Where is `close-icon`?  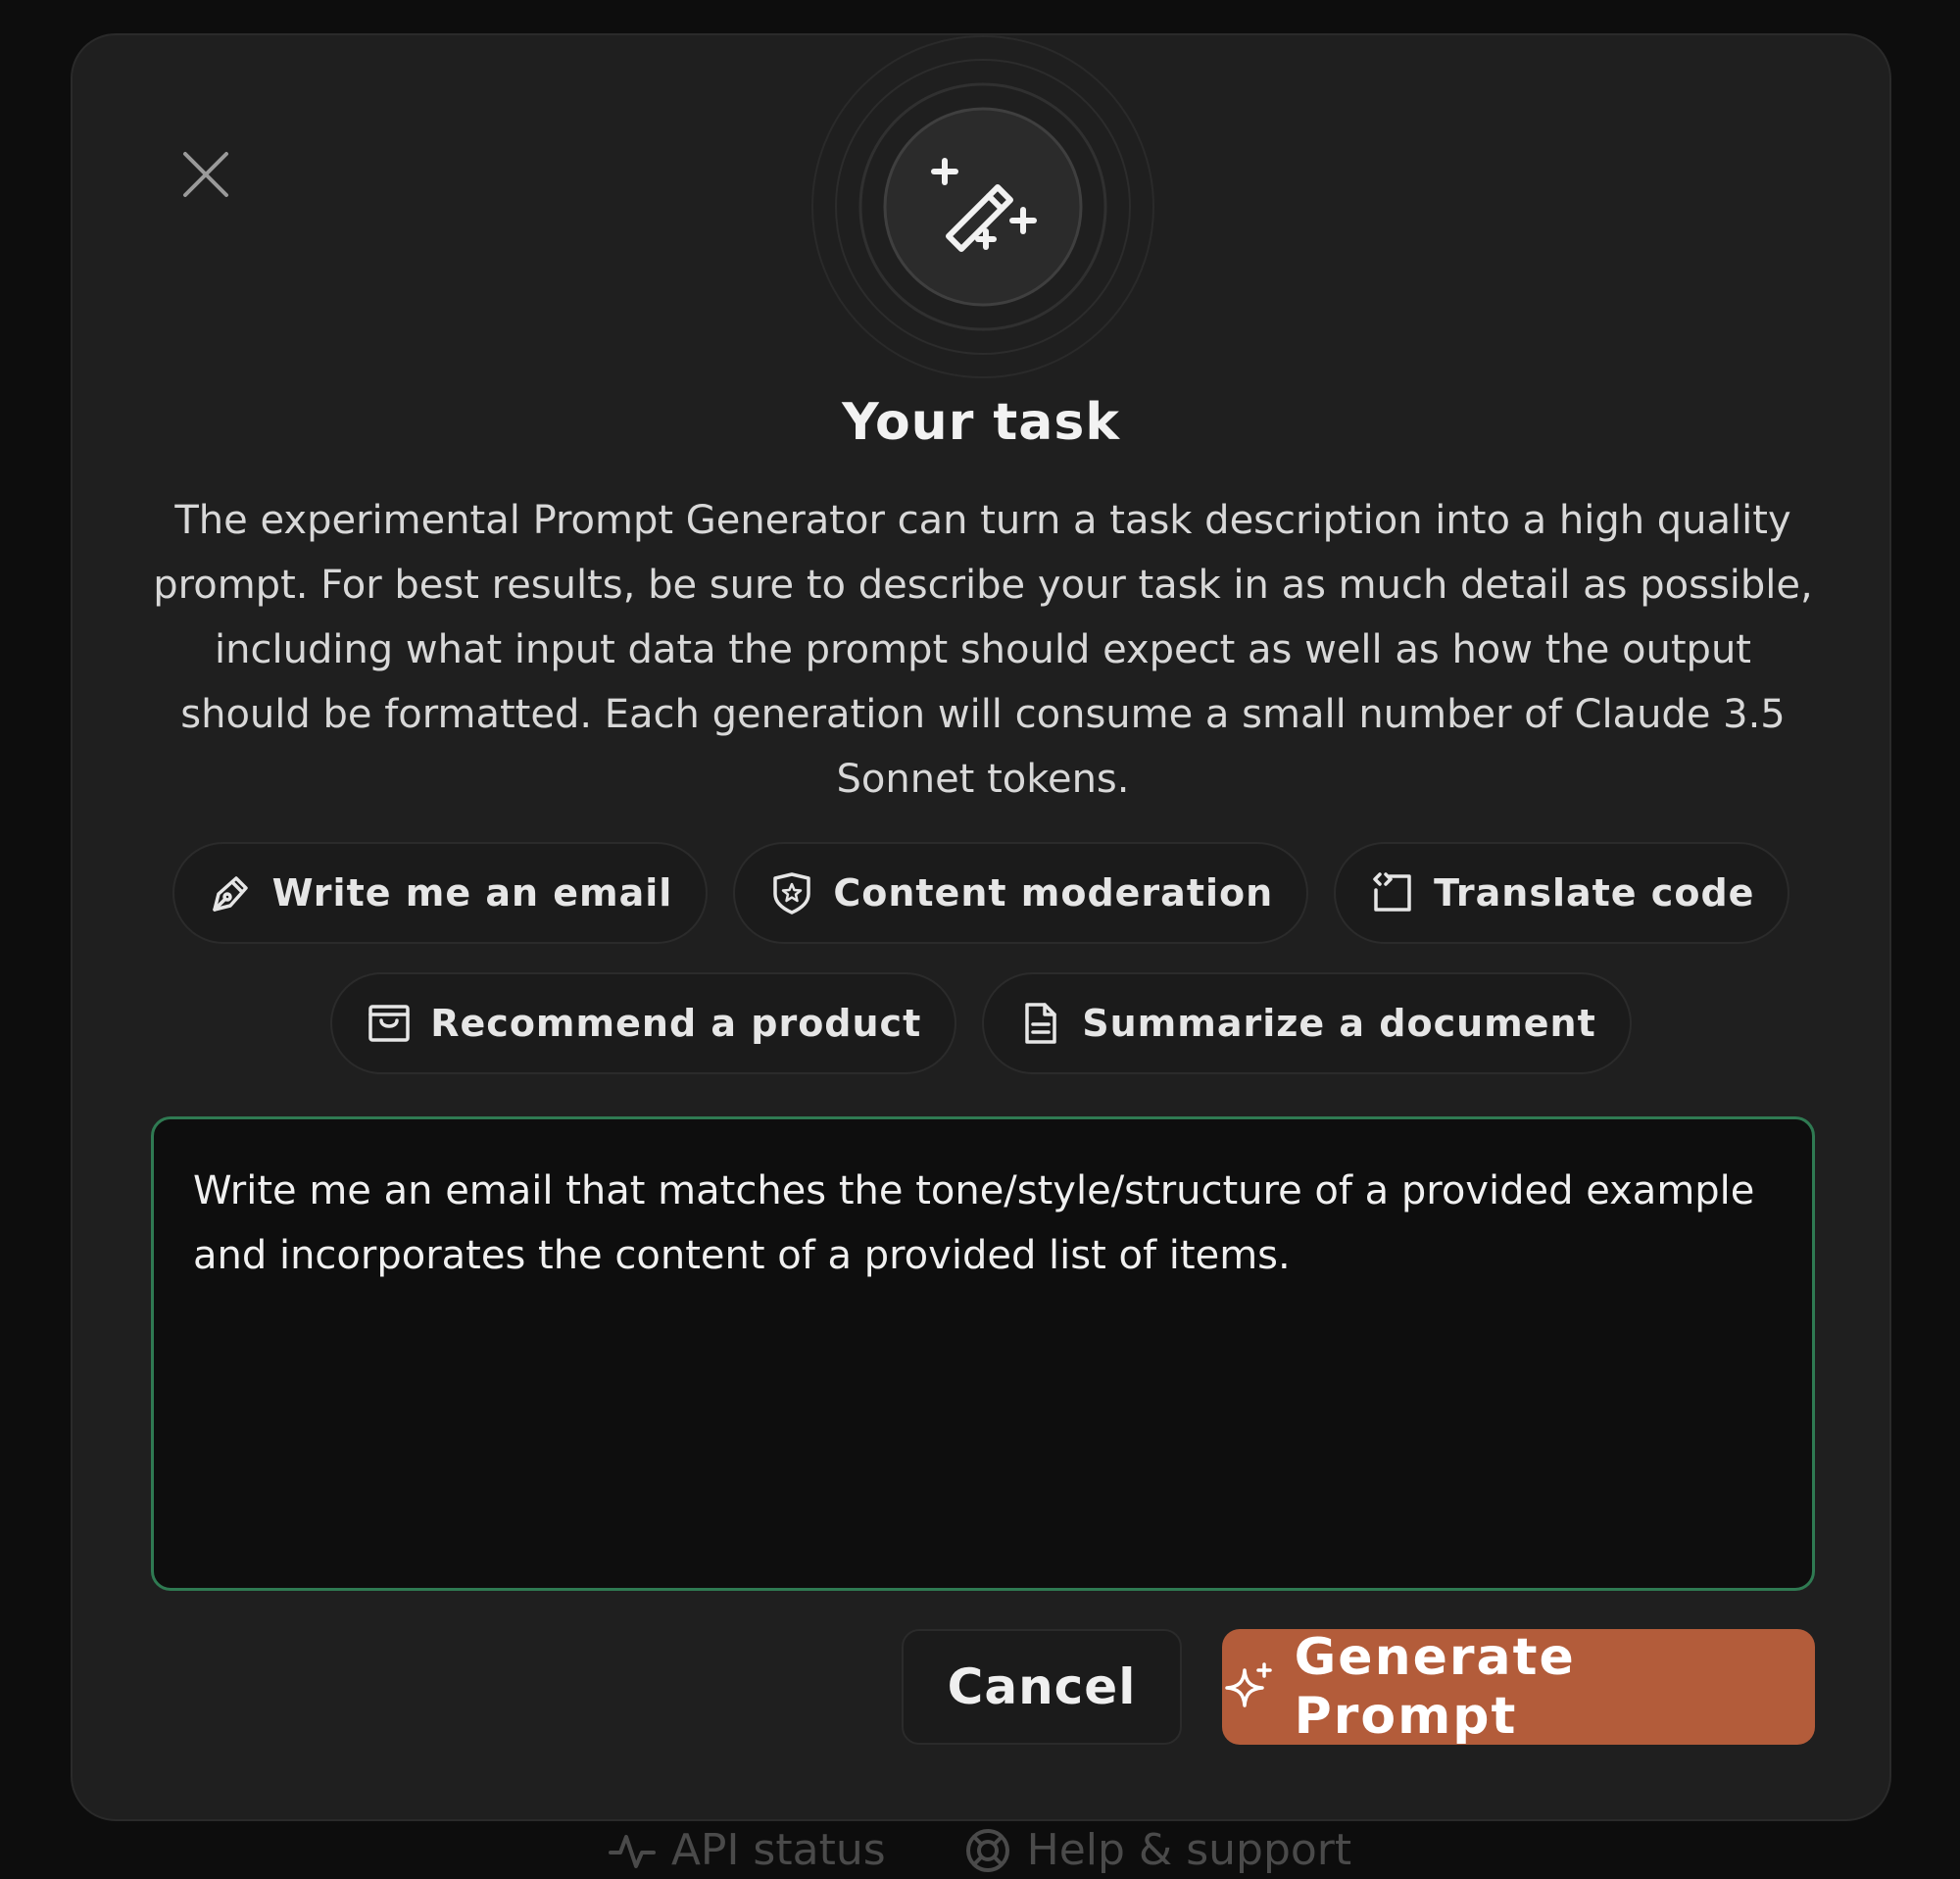 close-icon is located at coordinates (205, 174).